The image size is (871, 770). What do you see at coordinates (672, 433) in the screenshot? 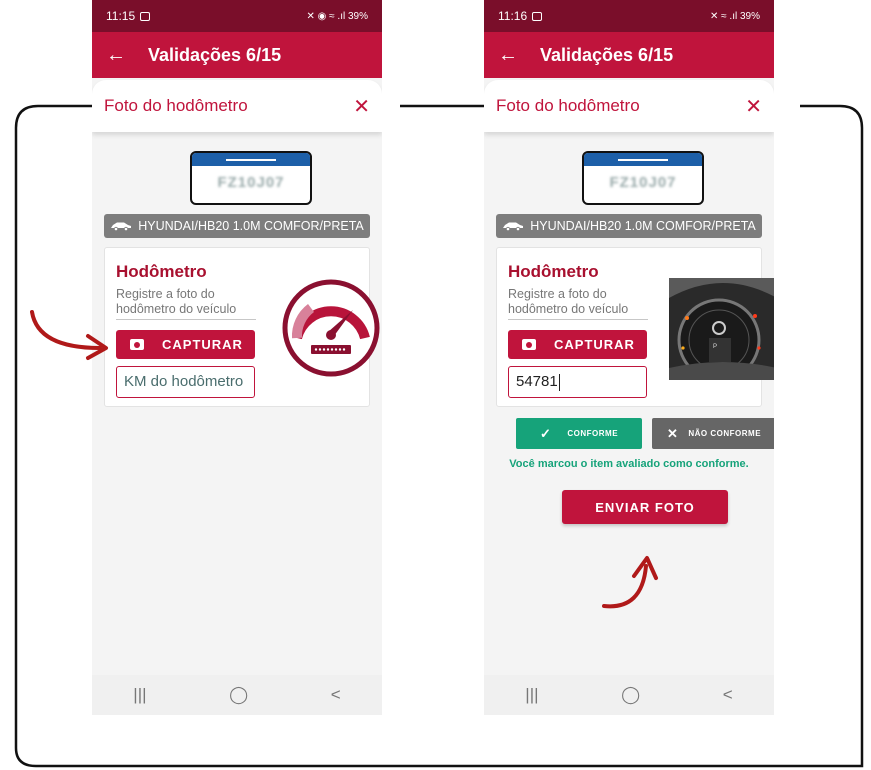
I see `x-icon: ✕` at bounding box center [672, 433].